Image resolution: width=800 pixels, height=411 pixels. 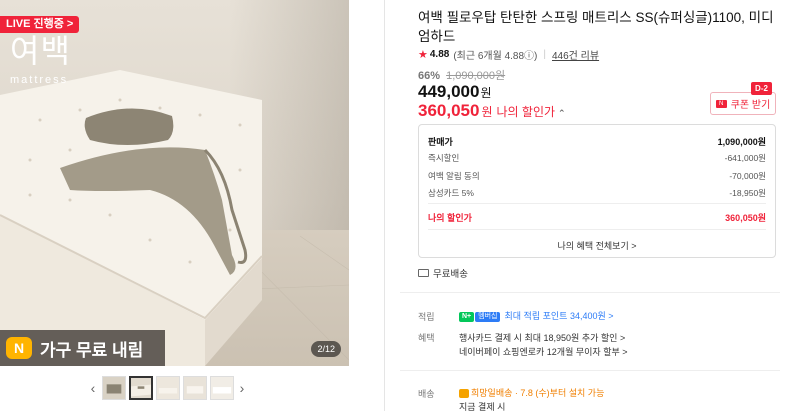 What do you see at coordinates (575, 54) in the screenshot?
I see `review-count-link: 446건 리뷰` at bounding box center [575, 54].